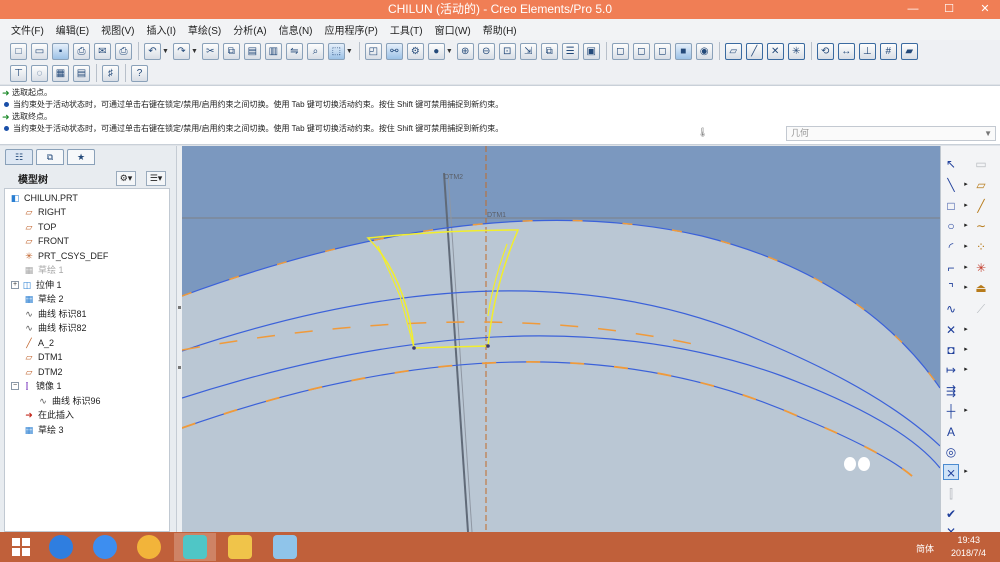 This screenshot has height=562, width=1000. Describe the element at coordinates (48, 415) in the screenshot. I see `tree-item-insert-here: ➜ 在此插入` at that location.